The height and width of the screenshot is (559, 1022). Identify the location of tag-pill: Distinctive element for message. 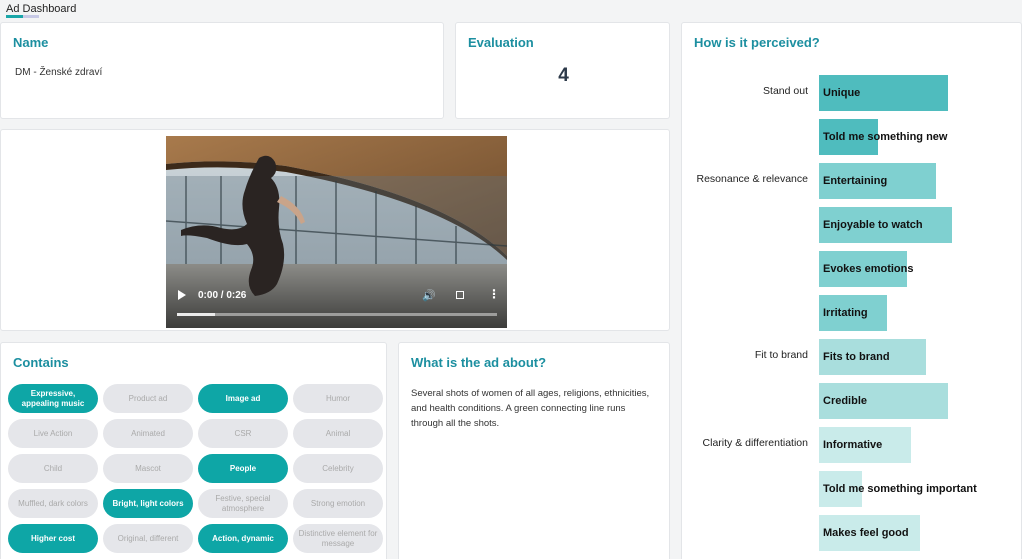
(338, 538).